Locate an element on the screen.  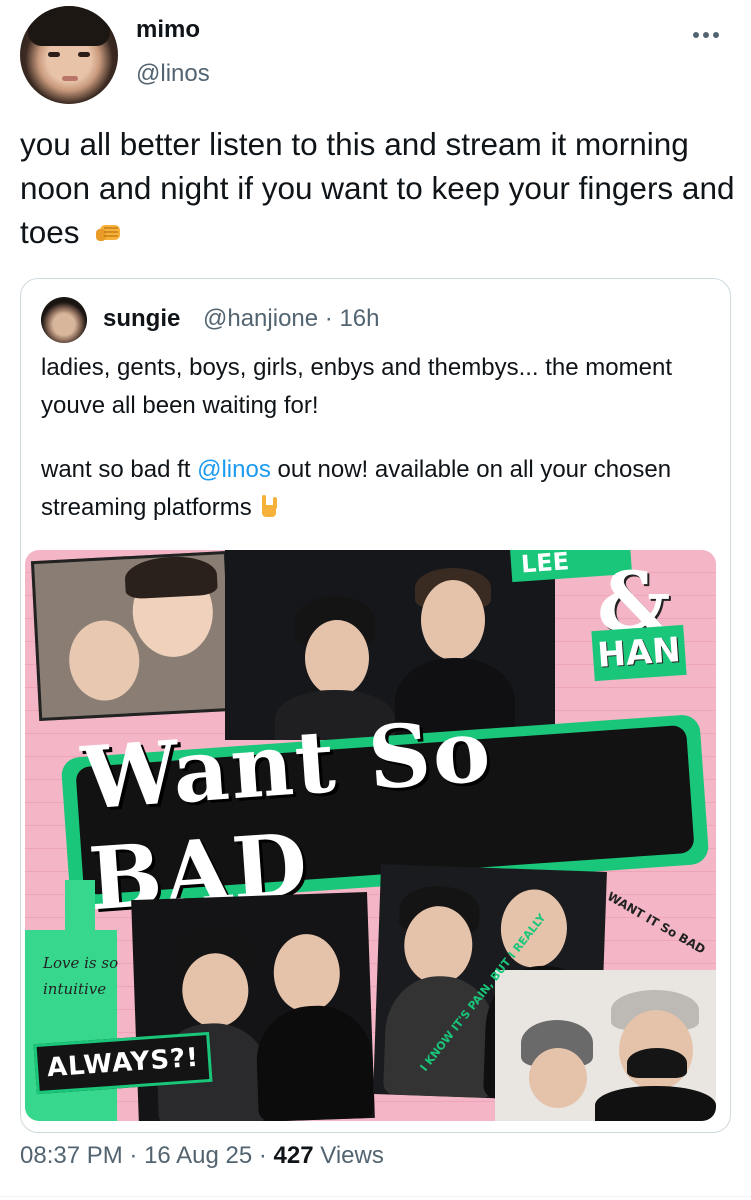
poster-han-label: HAN is located at coordinates (639, 653).